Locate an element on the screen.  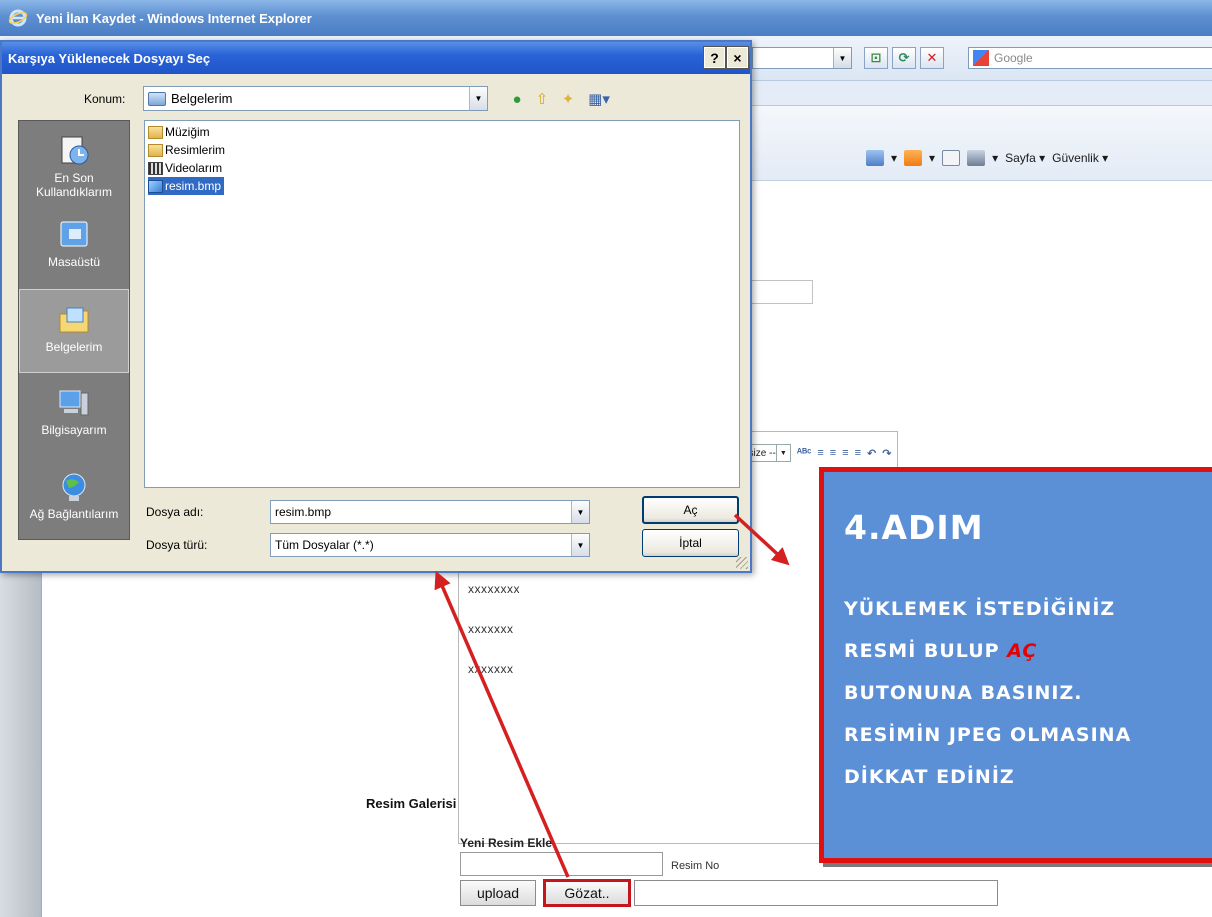
home-icon is located at coordinates (875, 158).